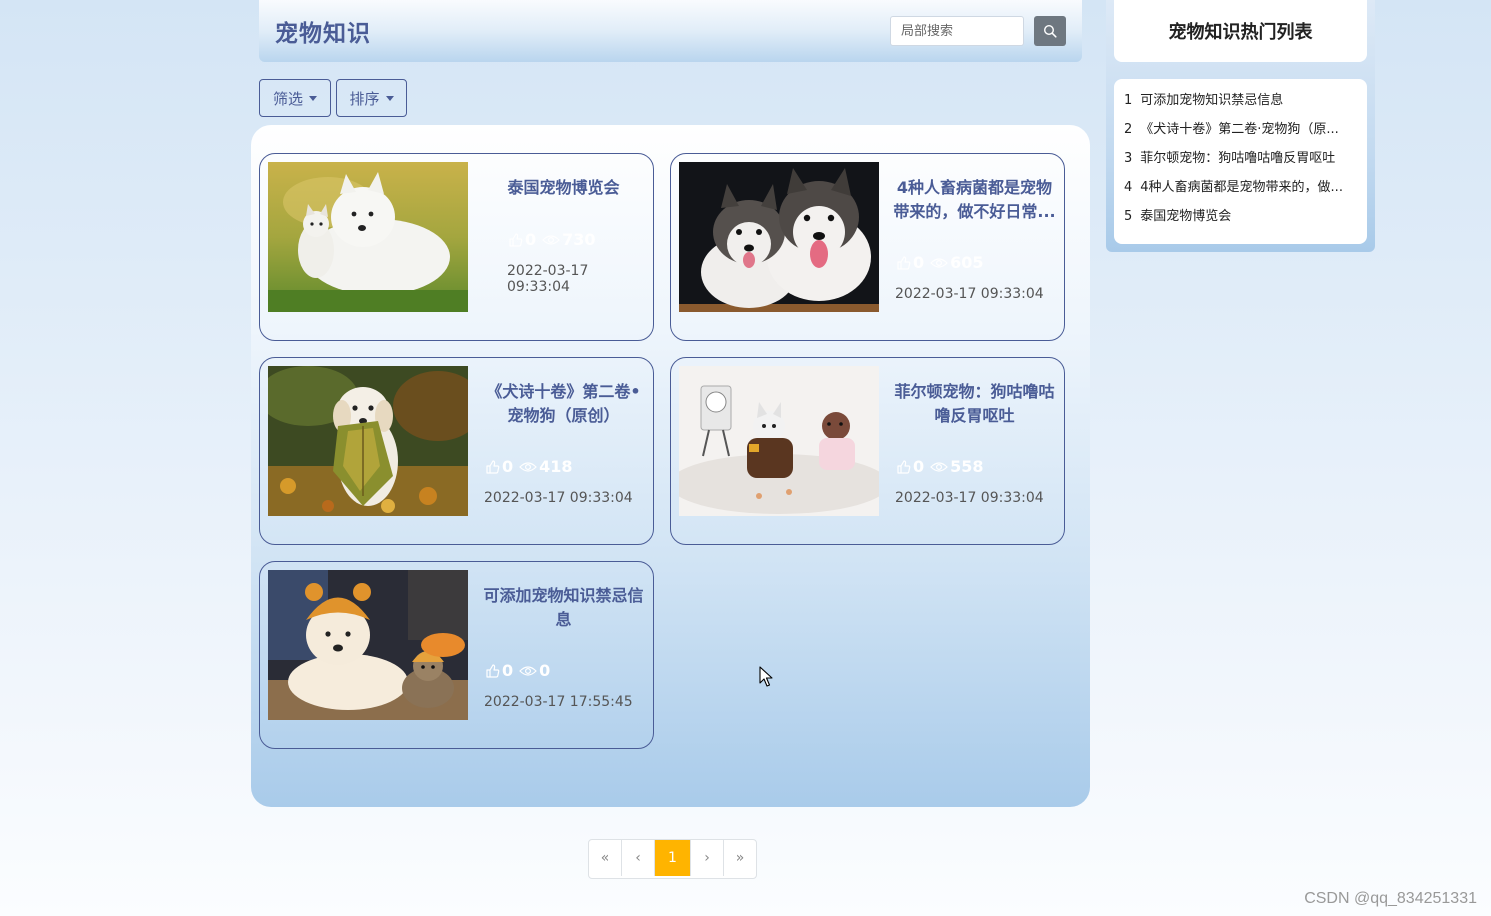 The image size is (1491, 916). I want to click on view-count: 0, so click(545, 670).